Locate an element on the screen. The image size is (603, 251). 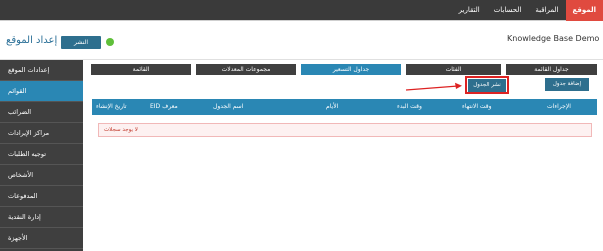
column-header-end-time: وقت الانتهاء is located at coordinates (477, 107).